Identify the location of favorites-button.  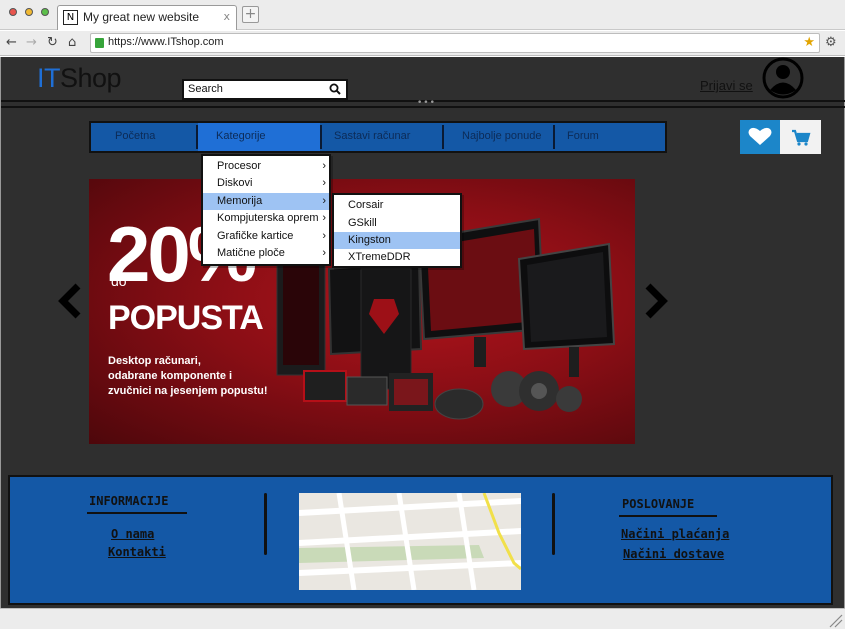
(760, 137).